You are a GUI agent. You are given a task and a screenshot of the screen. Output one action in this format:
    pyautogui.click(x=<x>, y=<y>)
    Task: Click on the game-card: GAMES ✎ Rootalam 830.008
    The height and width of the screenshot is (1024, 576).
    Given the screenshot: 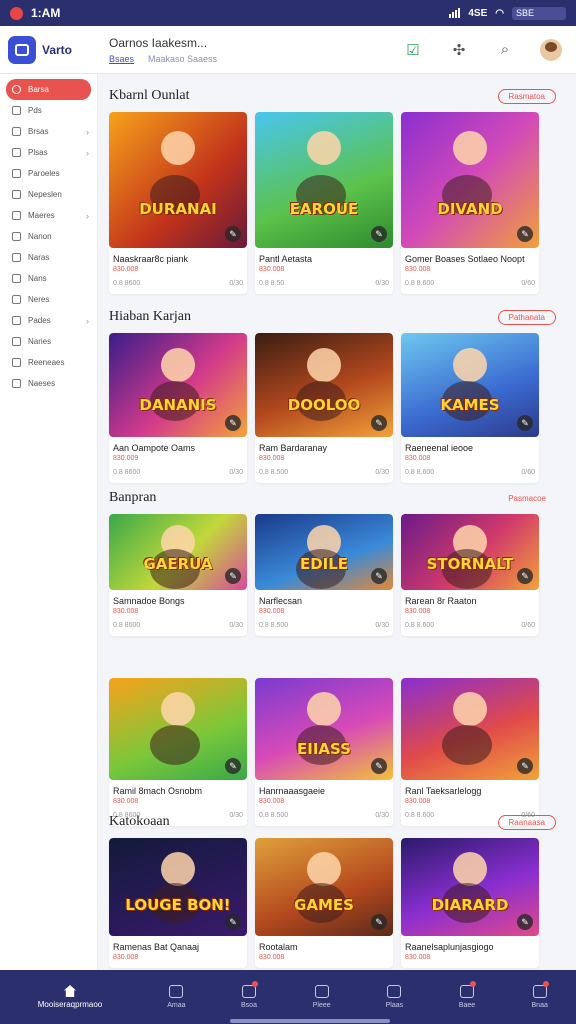 What is the action you would take?
    pyautogui.click(x=324, y=903)
    